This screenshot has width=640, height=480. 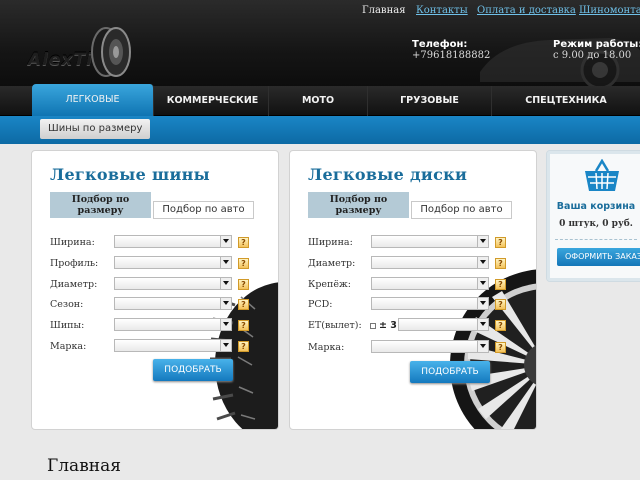 What do you see at coordinates (602, 175) in the screenshot?
I see `shopping-basket-icon` at bounding box center [602, 175].